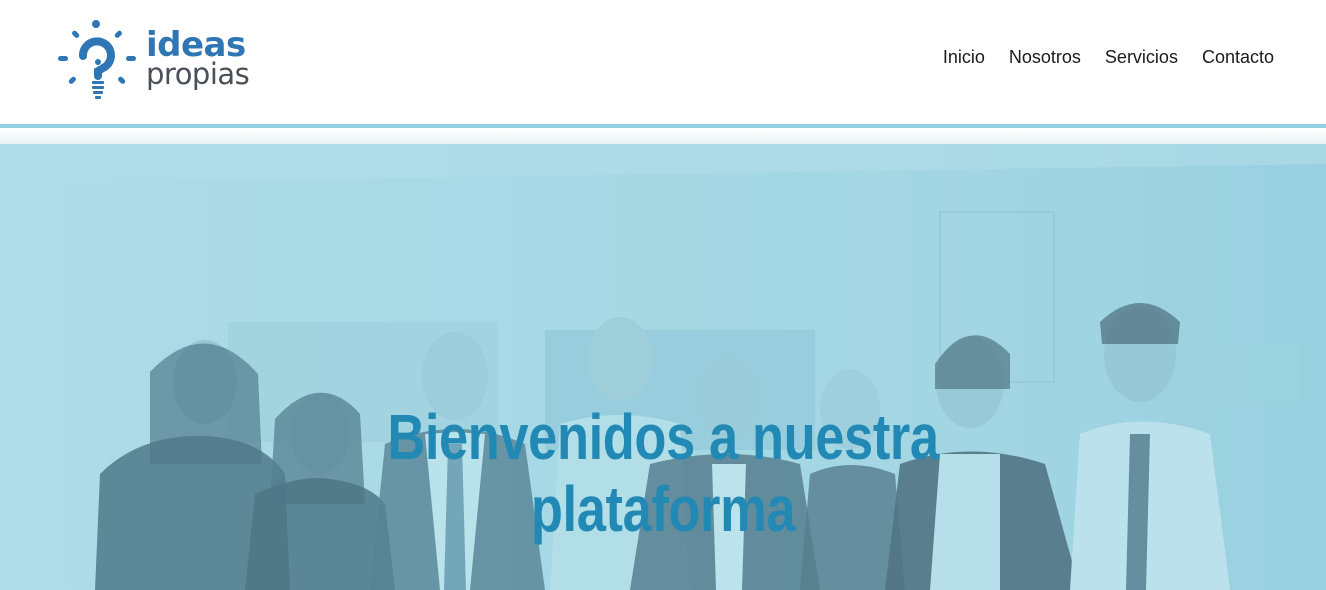 The width and height of the screenshot is (1326, 590). I want to click on logo-wordmark: ideas propias, so click(198, 59).